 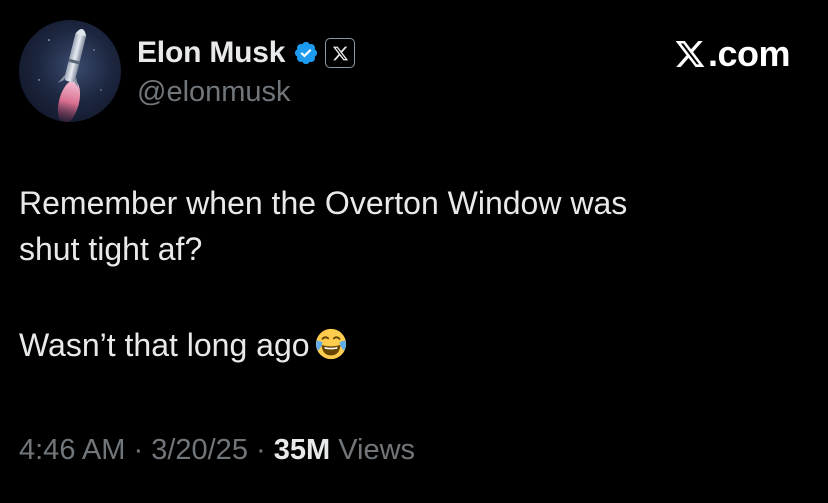 I want to click on tweet-text-line: shut tight af?, so click(x=111, y=249).